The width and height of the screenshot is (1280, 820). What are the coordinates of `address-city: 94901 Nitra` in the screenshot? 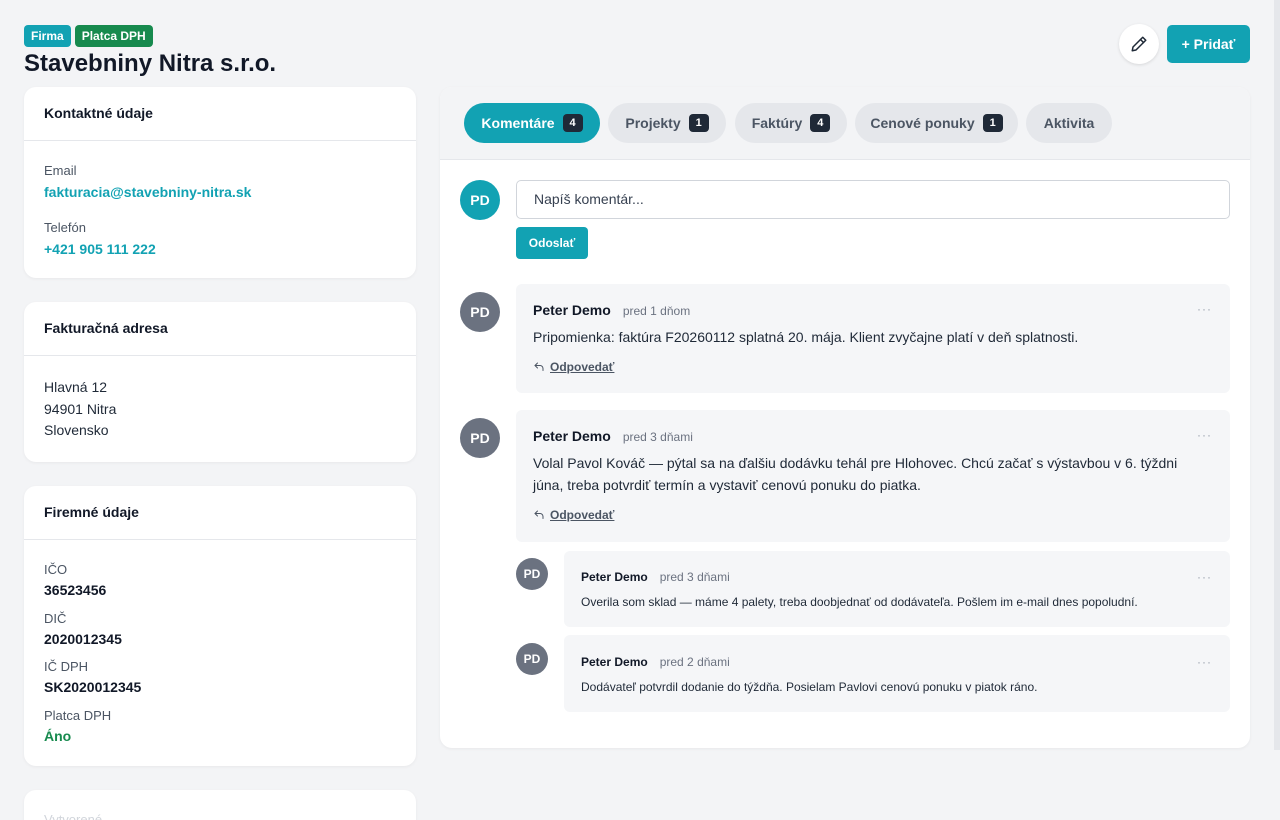 It's located at (80, 408).